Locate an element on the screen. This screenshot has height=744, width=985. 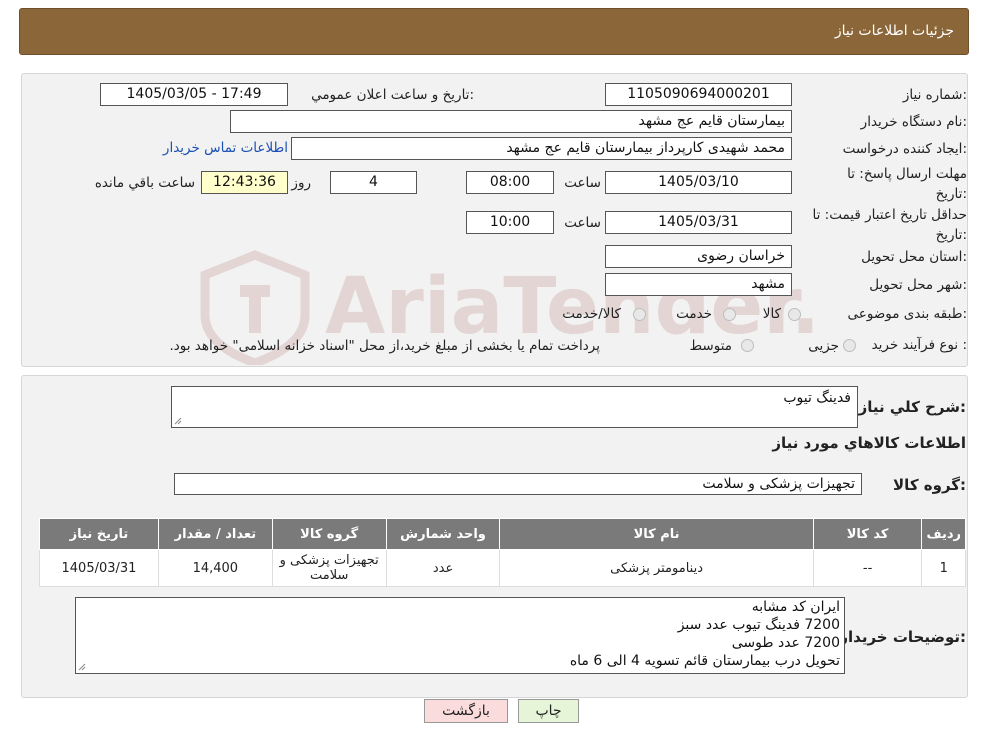
notes-line-3: 7200 عدد طوسی is located at coordinates (785, 643).